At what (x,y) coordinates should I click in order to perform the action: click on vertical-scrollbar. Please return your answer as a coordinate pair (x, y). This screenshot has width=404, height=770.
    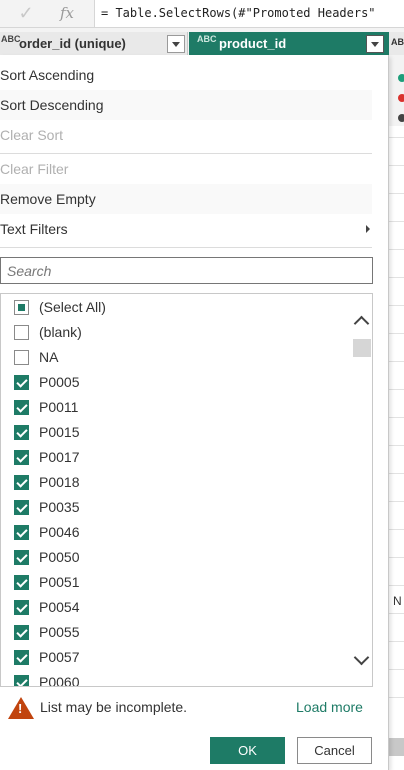
    Looking at the image, I should click on (361, 490).